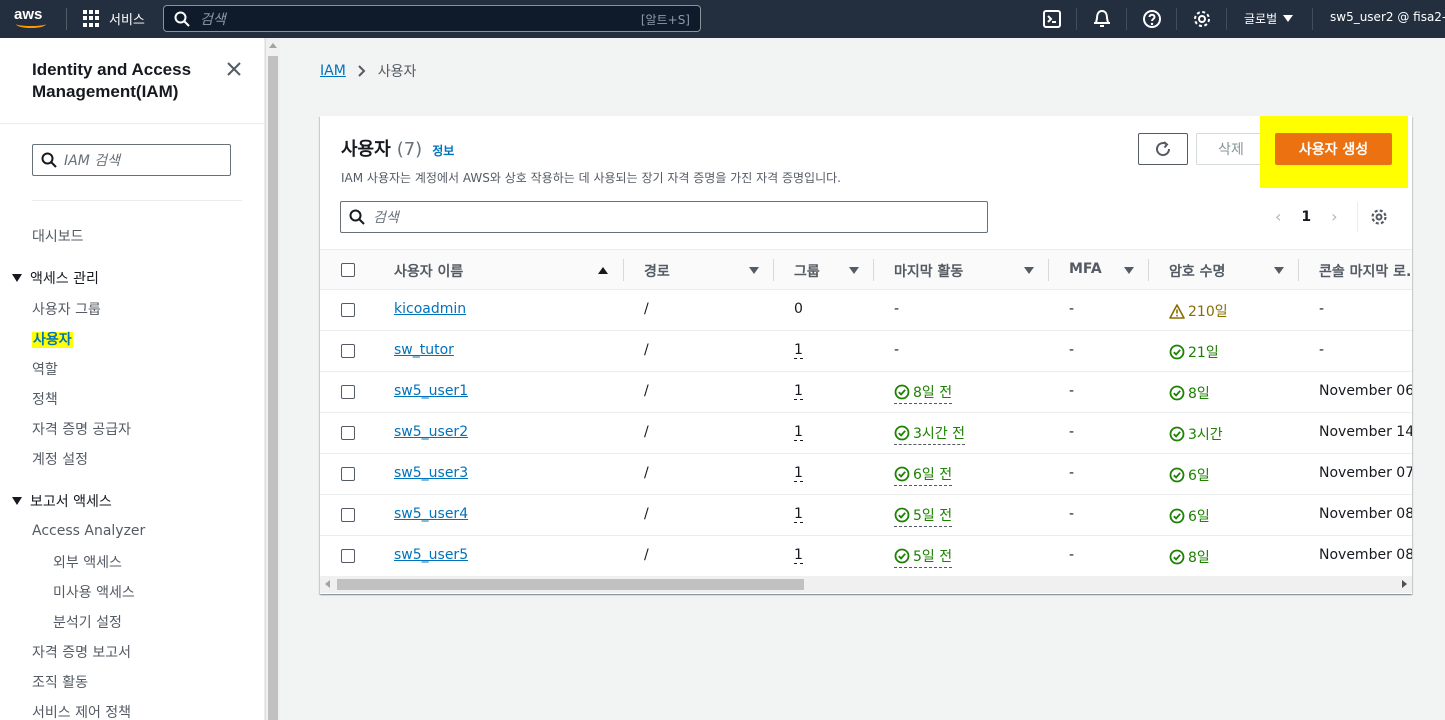 The height and width of the screenshot is (720, 1445). Describe the element at coordinates (1306, 217) in the screenshot. I see `page-number: 1` at that location.